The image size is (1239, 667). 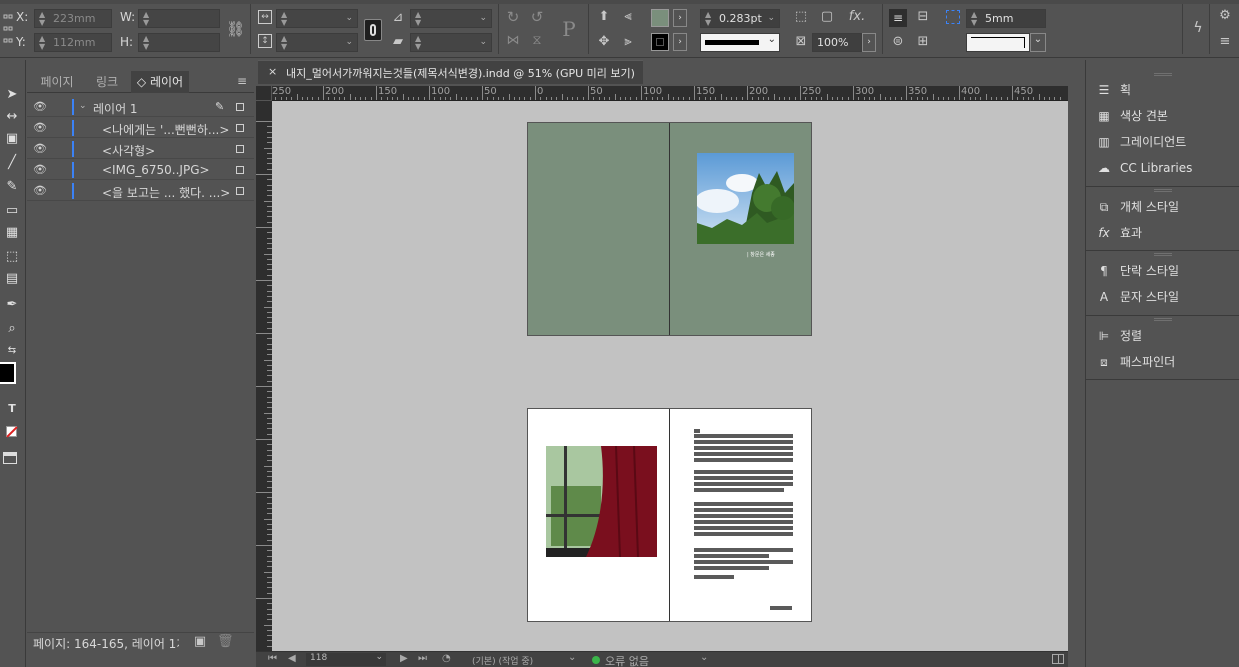 What do you see at coordinates (42, 43) in the screenshot?
I see `y-stepper-icon: ▲ ▼` at bounding box center [42, 43].